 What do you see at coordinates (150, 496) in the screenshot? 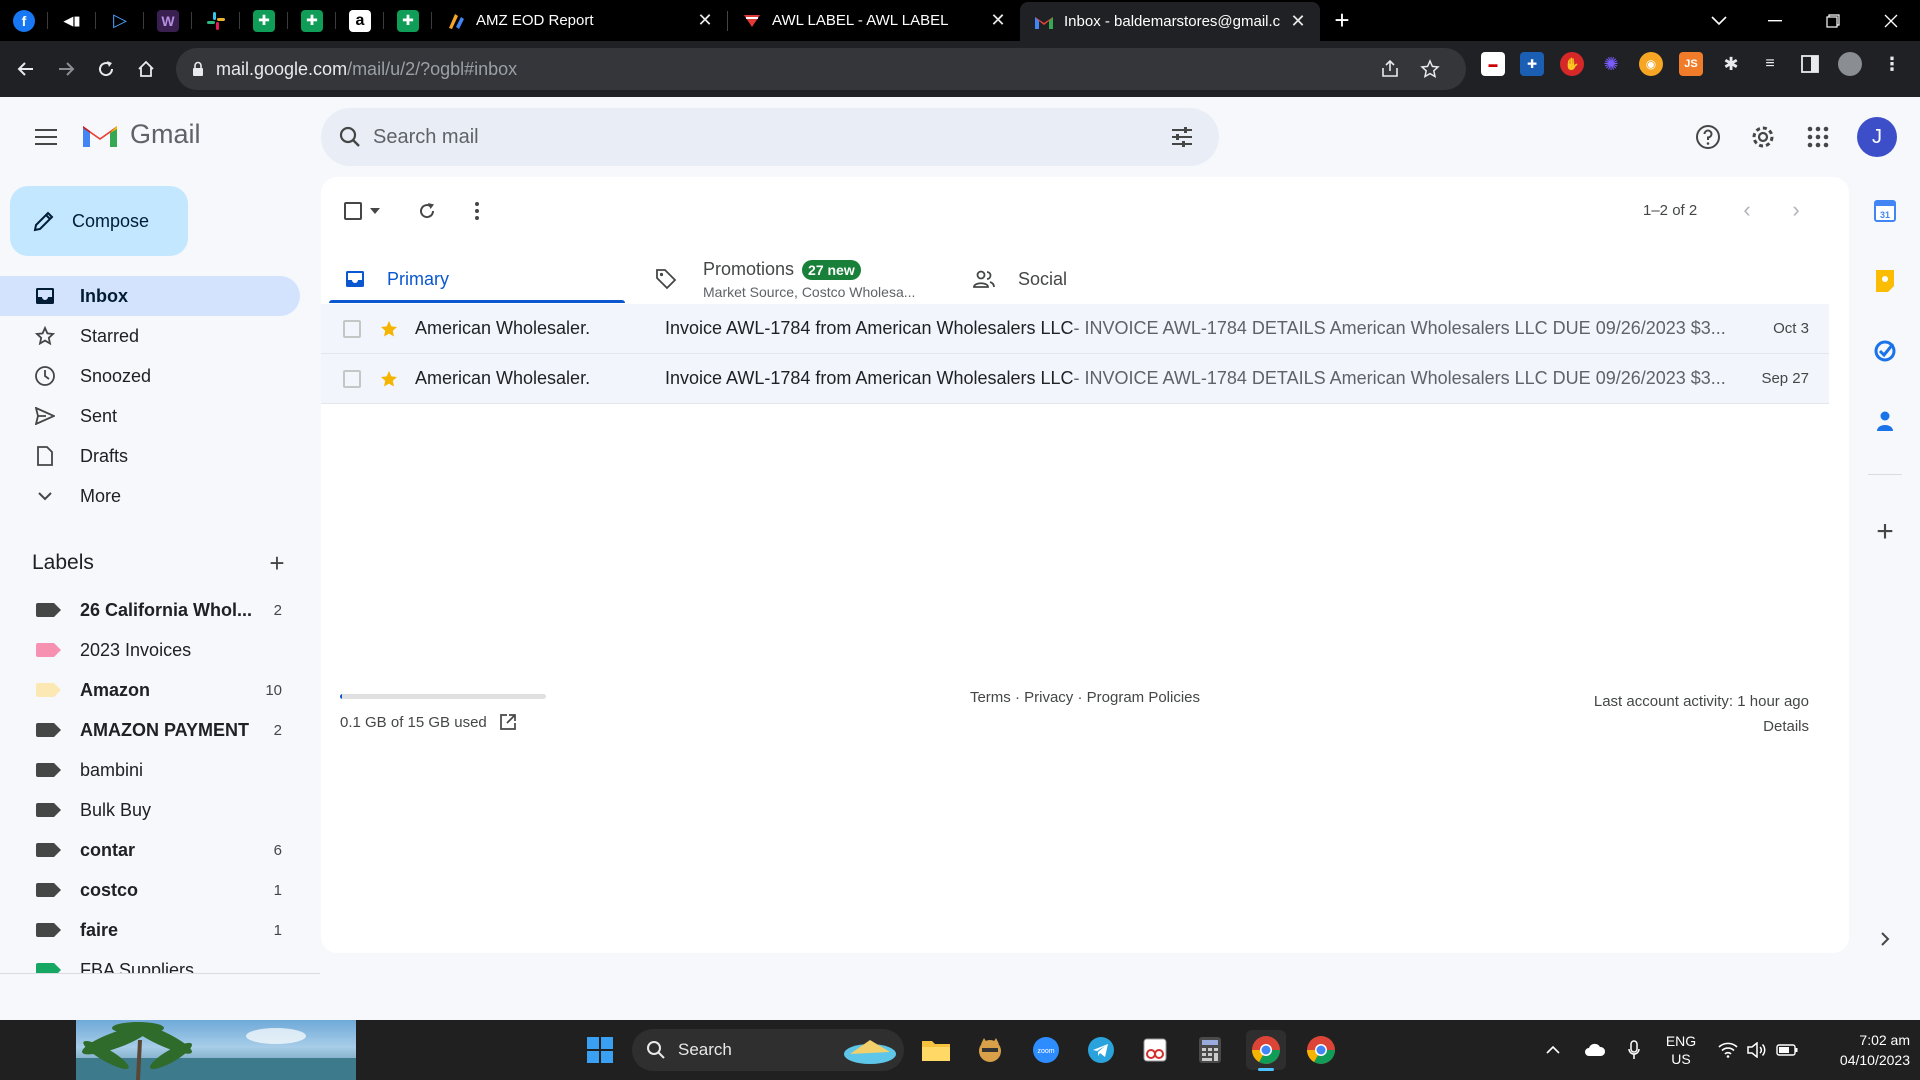
I see `nav-item-more: More` at bounding box center [150, 496].